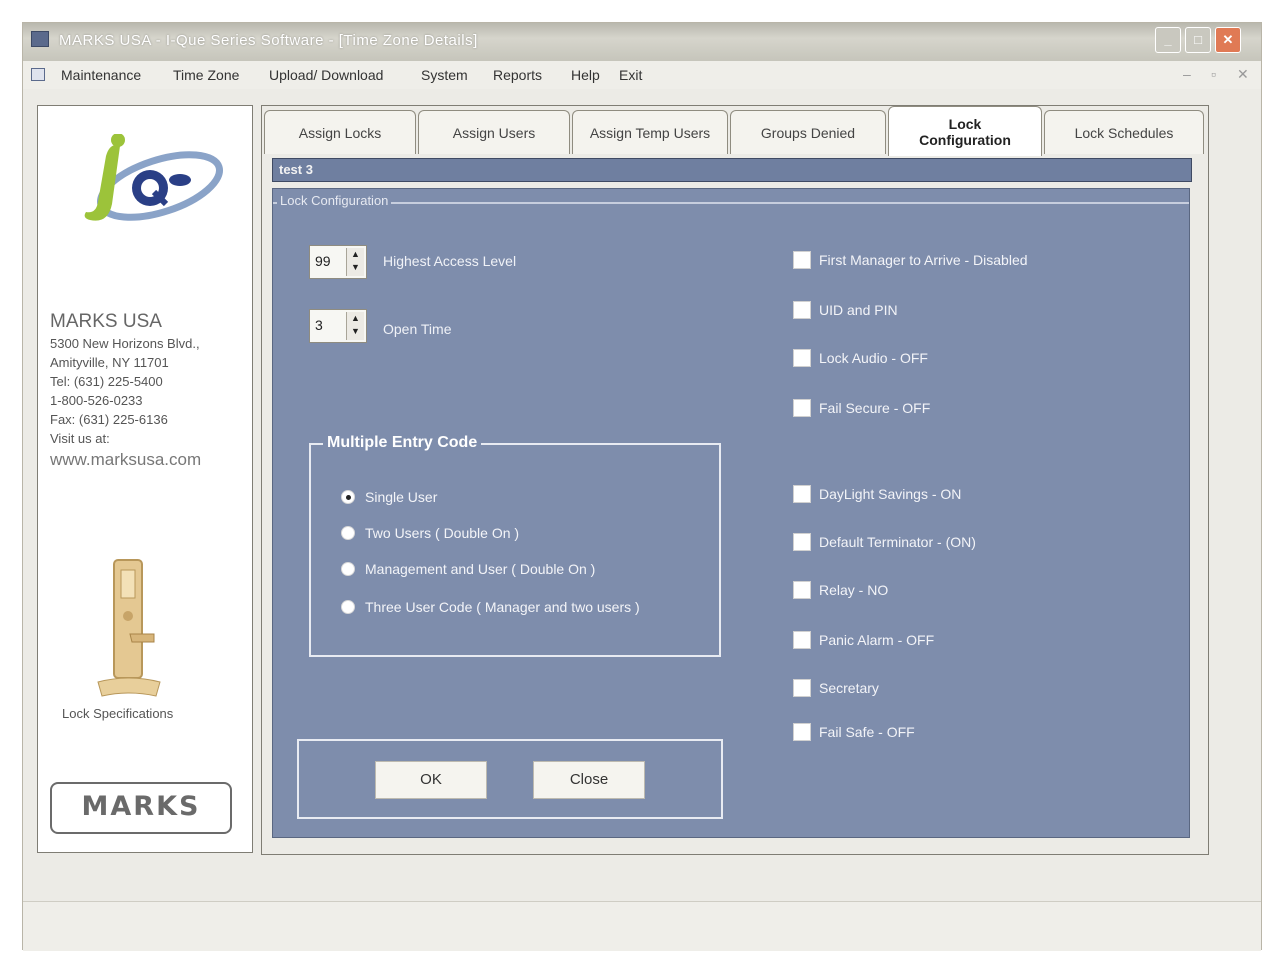 The image size is (1274, 975). What do you see at coordinates (1213, 74) in the screenshot?
I see `mdi-restore-icon: ▫` at bounding box center [1213, 74].